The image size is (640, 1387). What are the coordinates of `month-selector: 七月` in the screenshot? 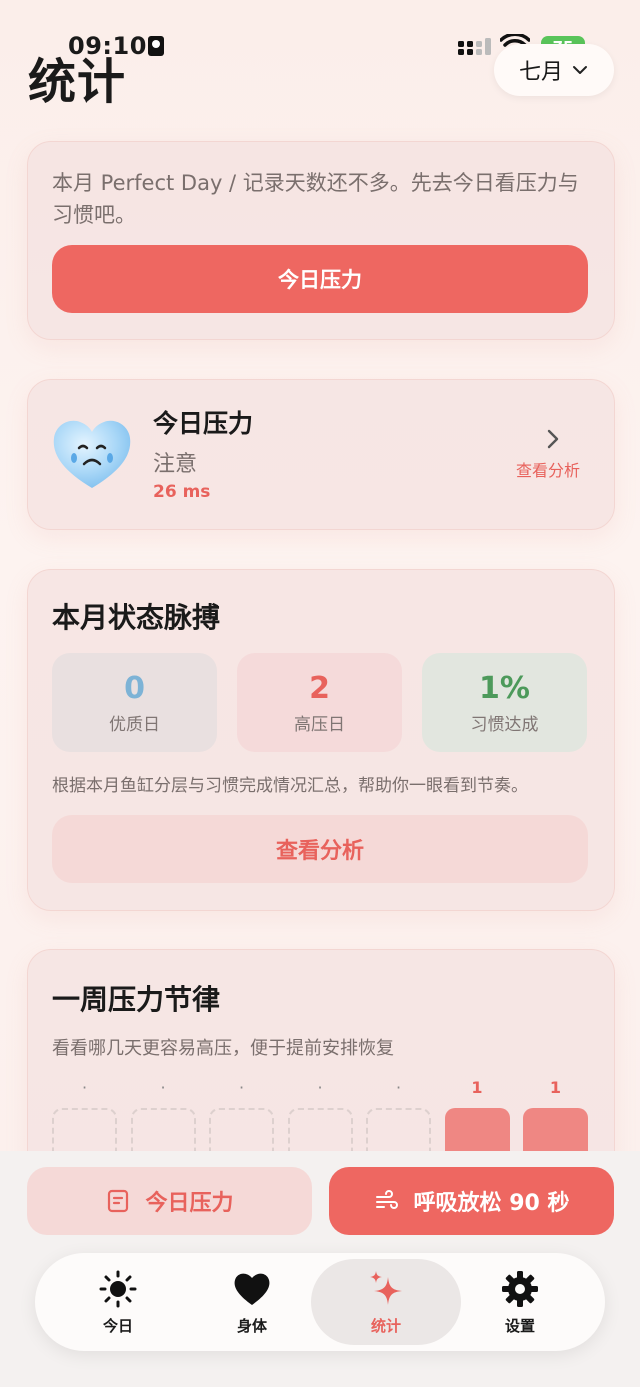 It's located at (554, 70).